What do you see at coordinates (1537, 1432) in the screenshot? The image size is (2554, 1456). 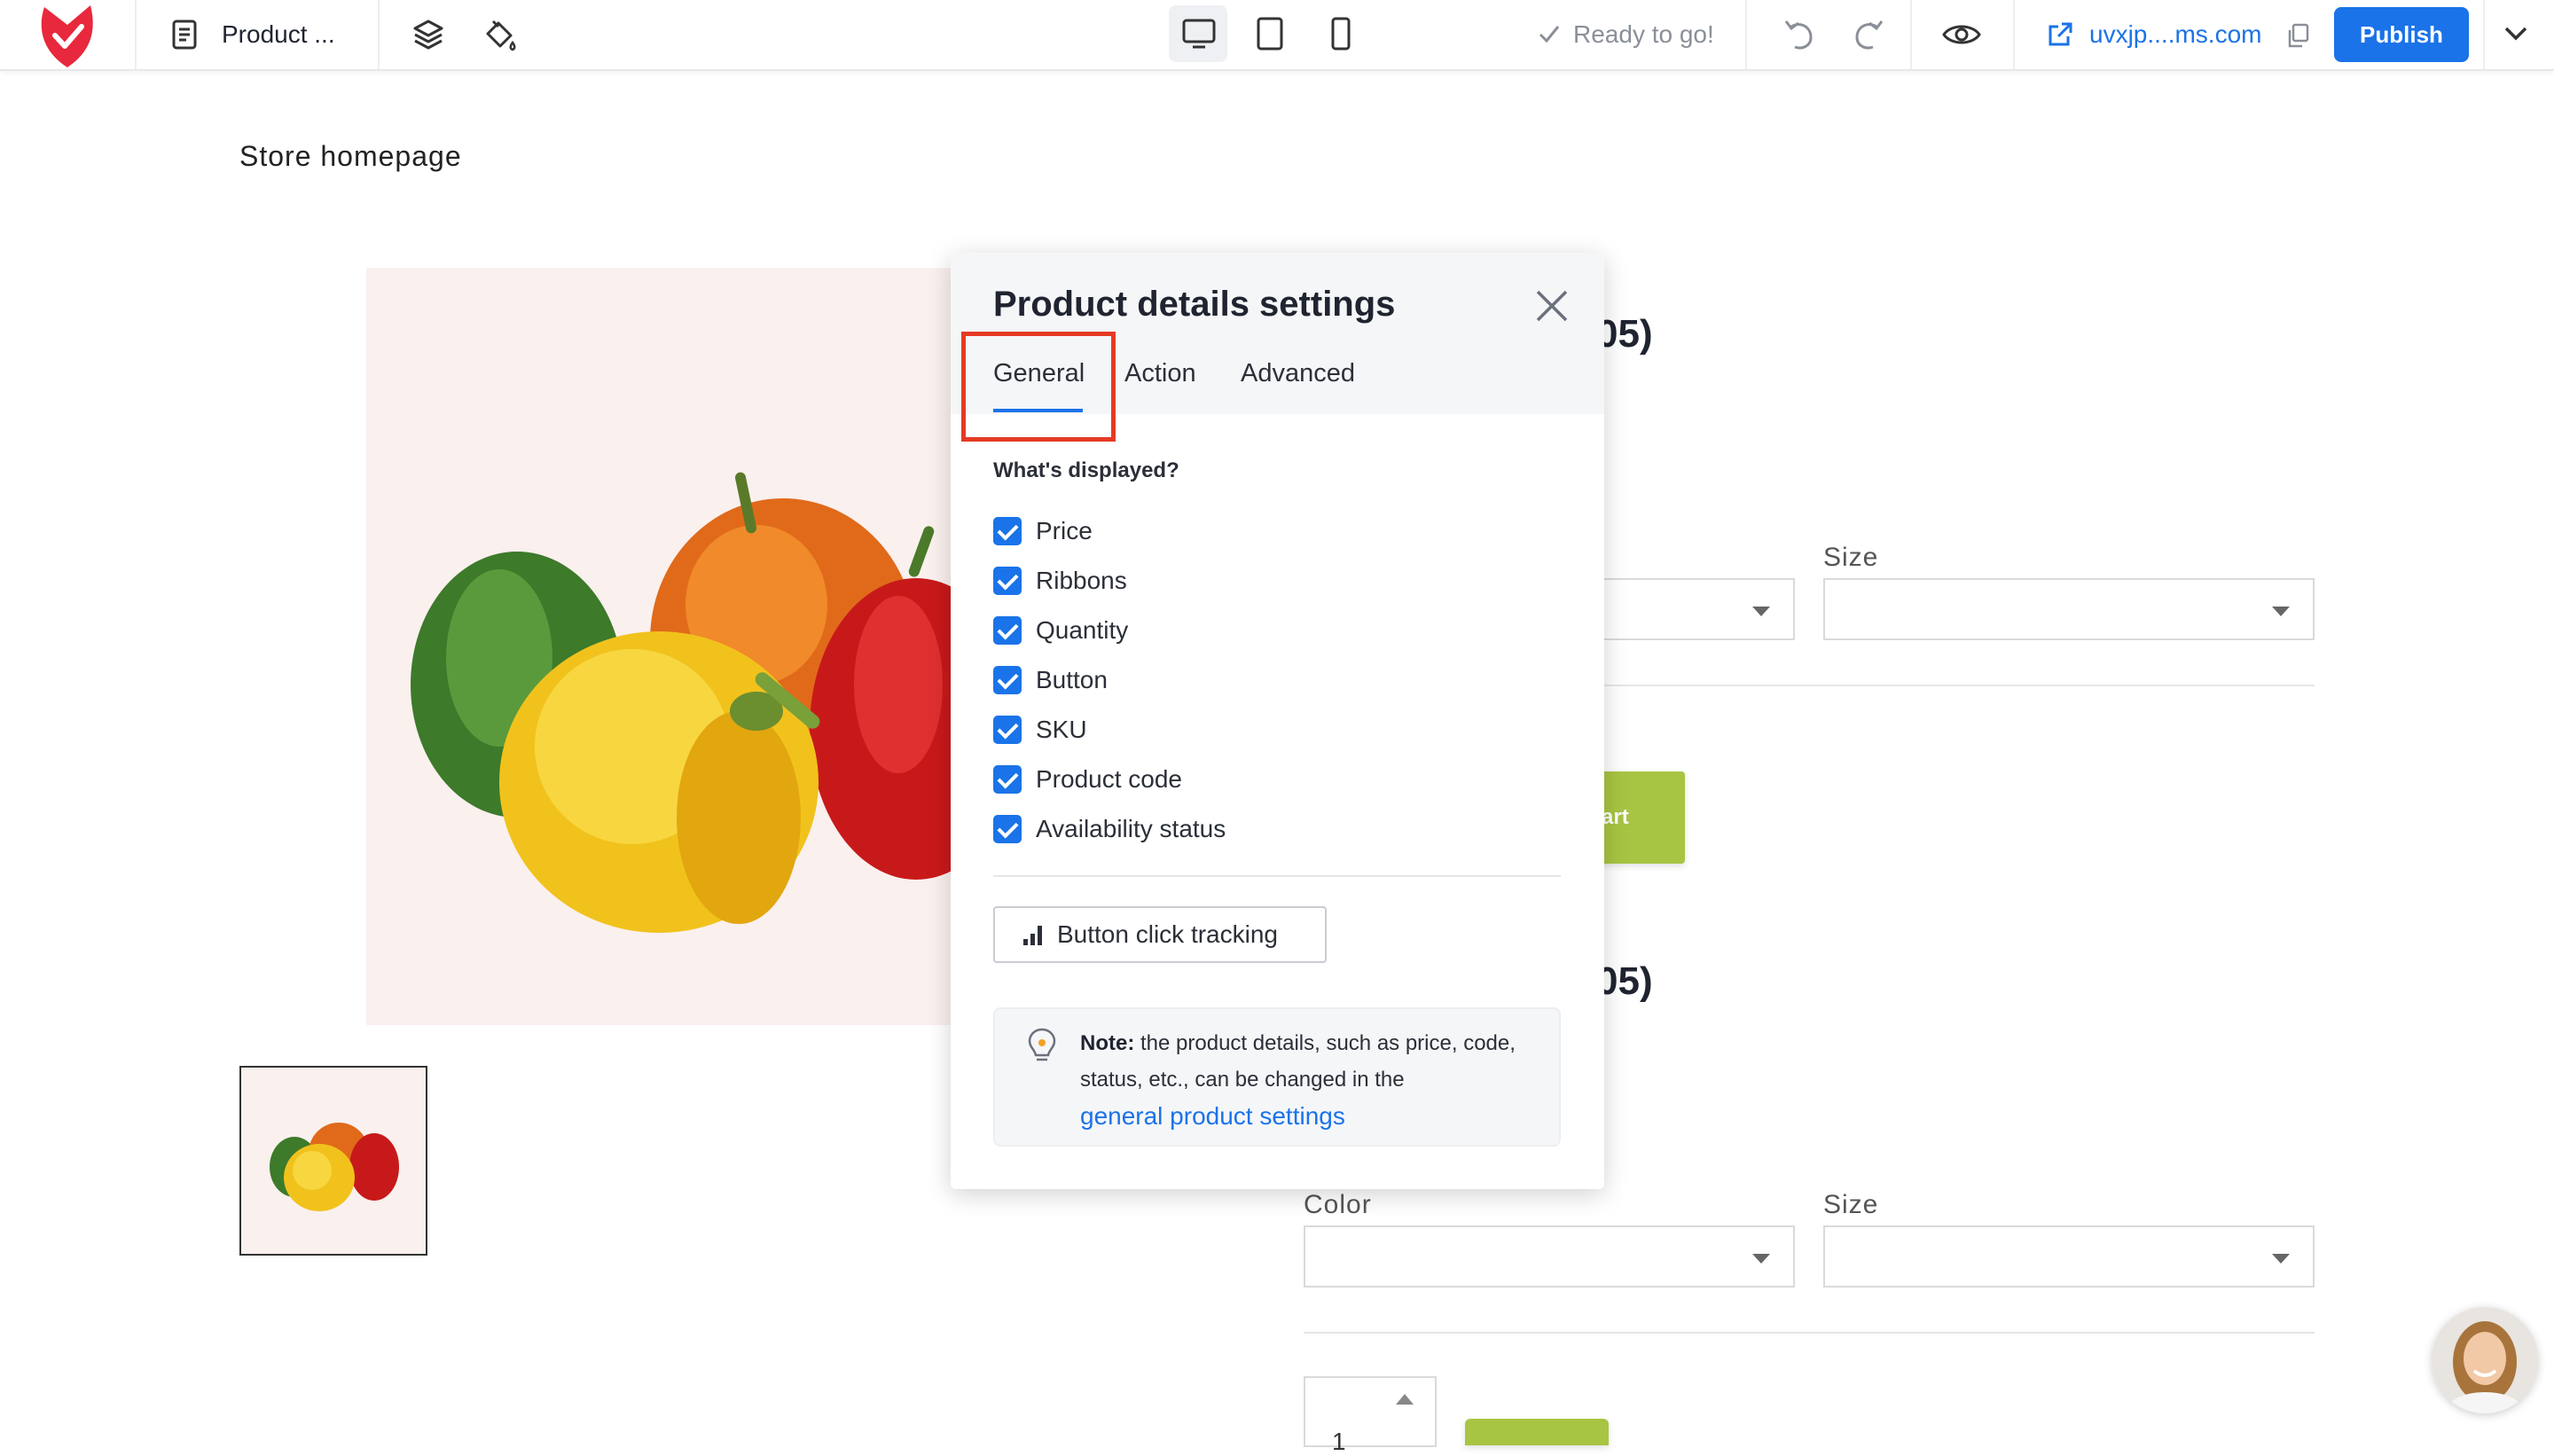 I see `add-to-cart-button` at bounding box center [1537, 1432].